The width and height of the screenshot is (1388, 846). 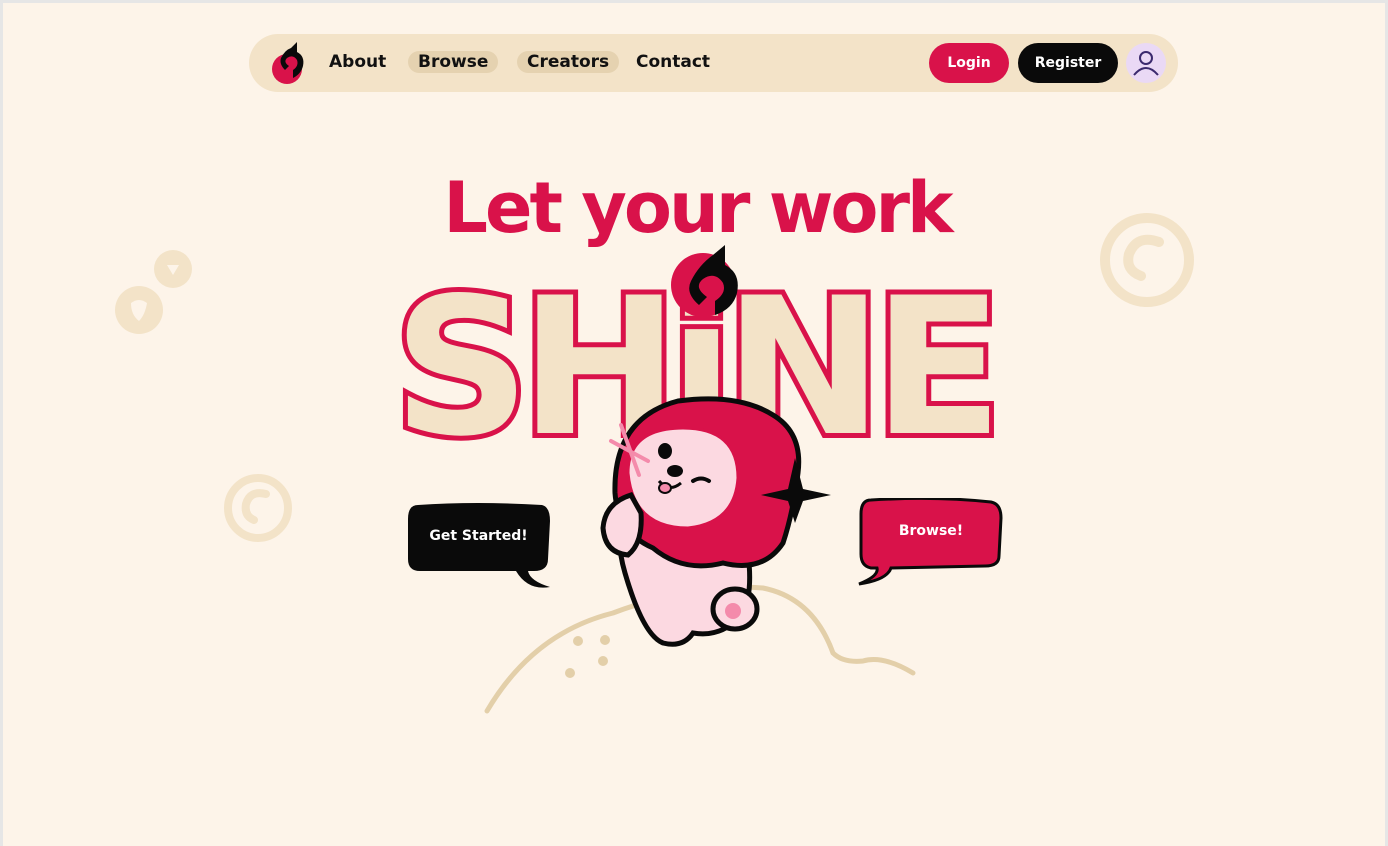 I want to click on nav-creators: Creators, so click(x=568, y=62).